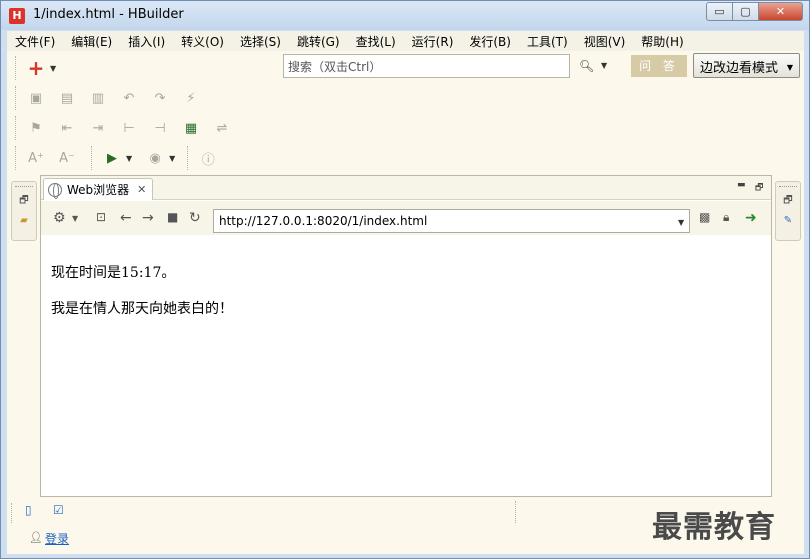 The height and width of the screenshot is (559, 810). I want to click on info-icon: ⓘ, so click(208, 158).